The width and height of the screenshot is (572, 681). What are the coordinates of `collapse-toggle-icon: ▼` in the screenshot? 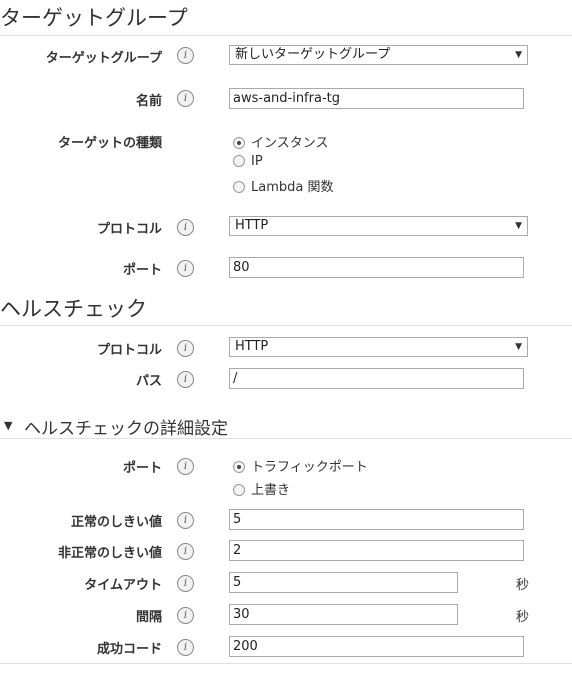 It's located at (8, 425).